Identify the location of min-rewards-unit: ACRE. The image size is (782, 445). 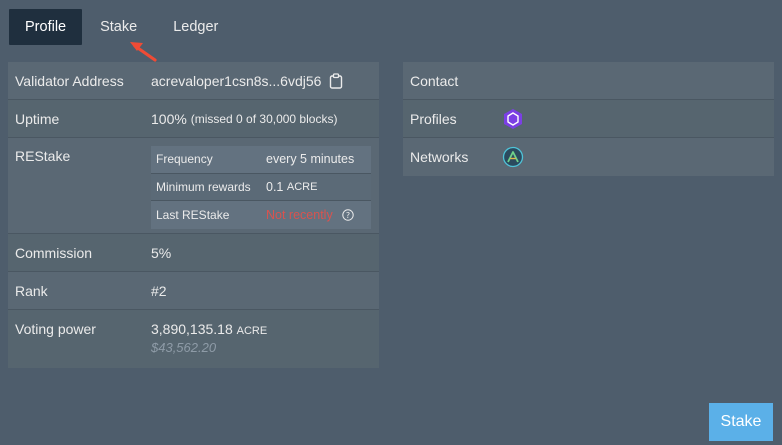
(302, 186).